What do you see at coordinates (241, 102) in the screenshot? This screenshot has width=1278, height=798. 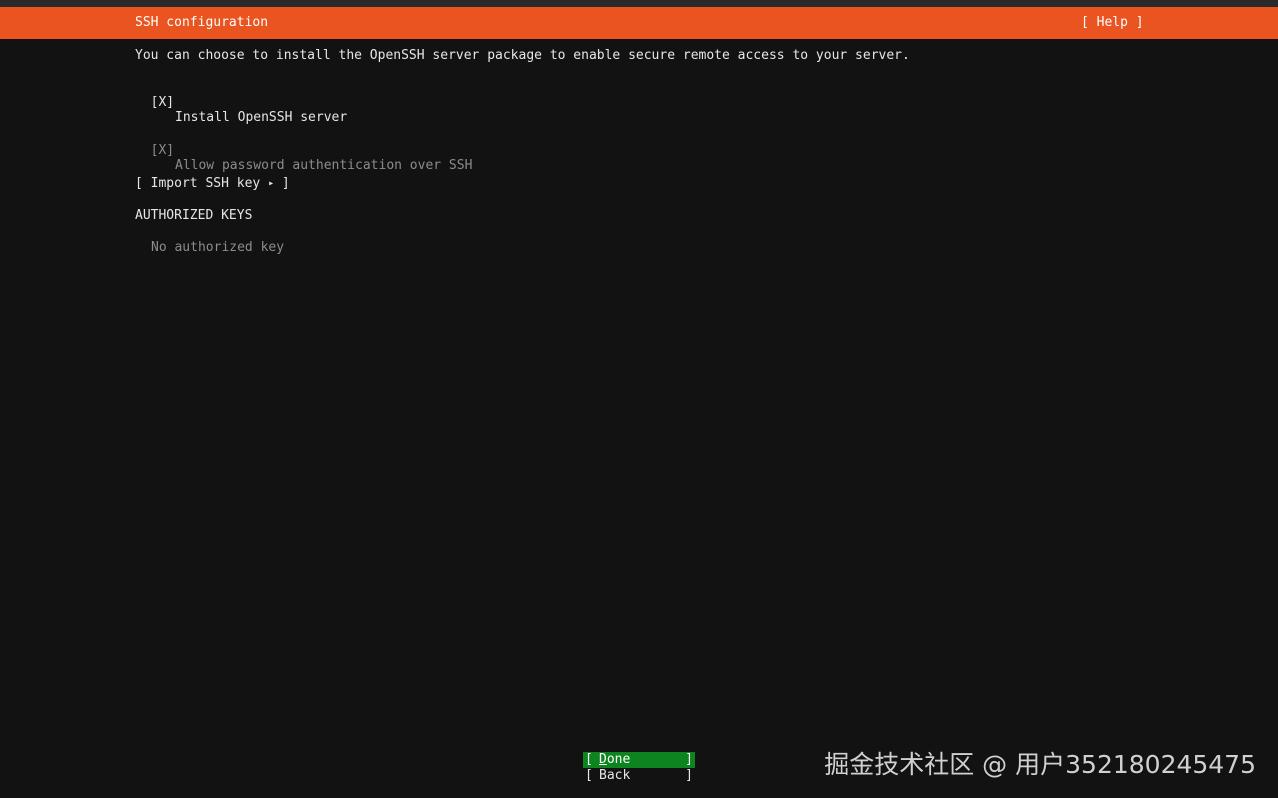 I see `install-openssh-option: [X] Install OpenSSH server` at bounding box center [241, 102].